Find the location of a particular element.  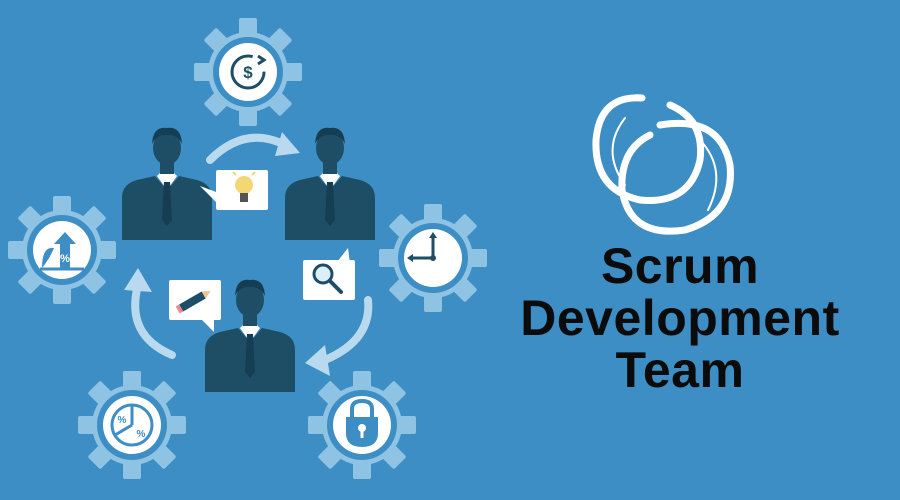

person-top-left is located at coordinates (167, 183).